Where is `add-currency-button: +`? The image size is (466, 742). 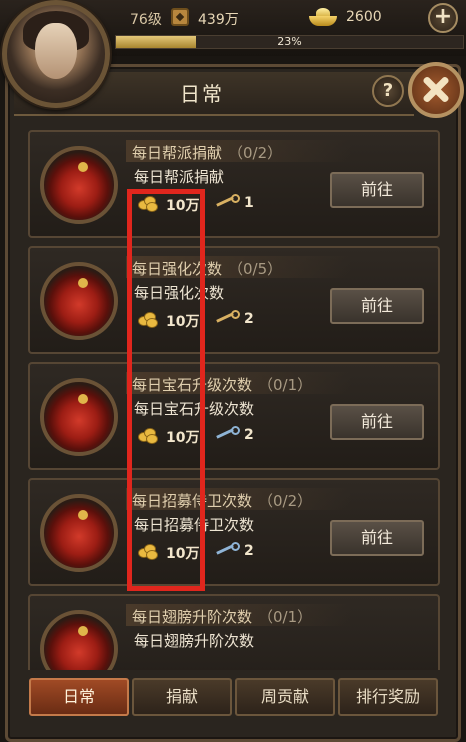 add-currency-button: + is located at coordinates (443, 18).